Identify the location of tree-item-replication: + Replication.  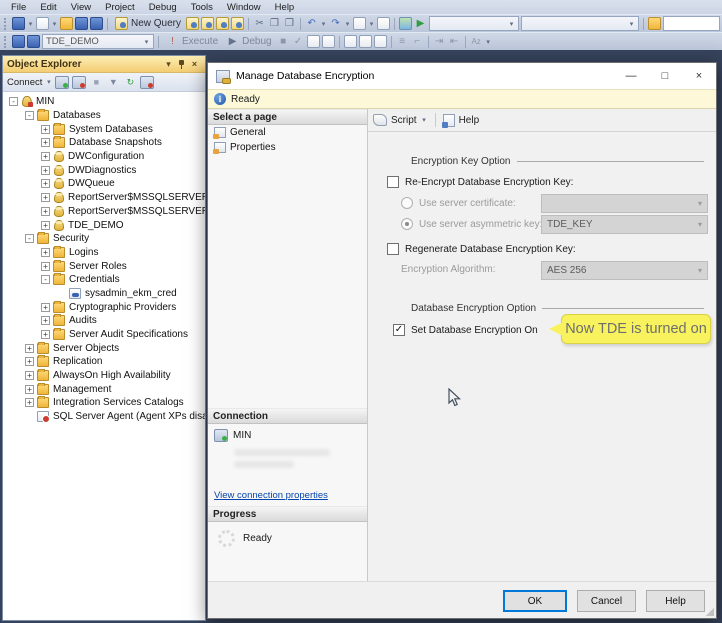
(104, 362).